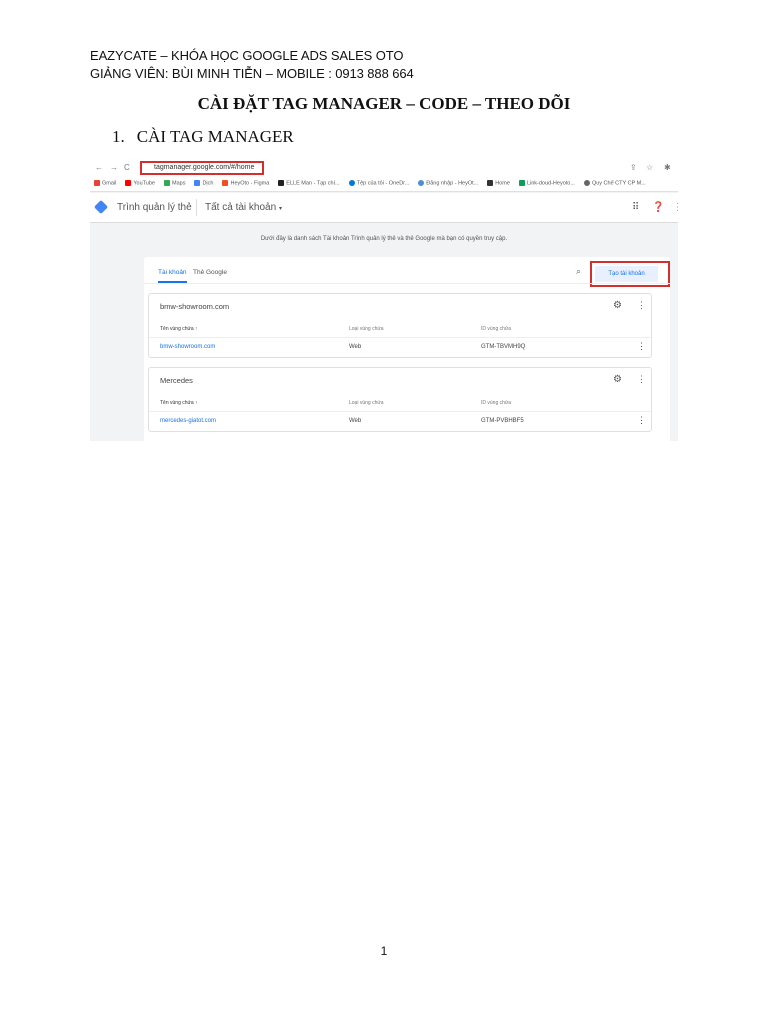 This screenshot has height=1024, width=768. Describe the element at coordinates (384, 951) in the screenshot. I see `page-number: 1` at that location.